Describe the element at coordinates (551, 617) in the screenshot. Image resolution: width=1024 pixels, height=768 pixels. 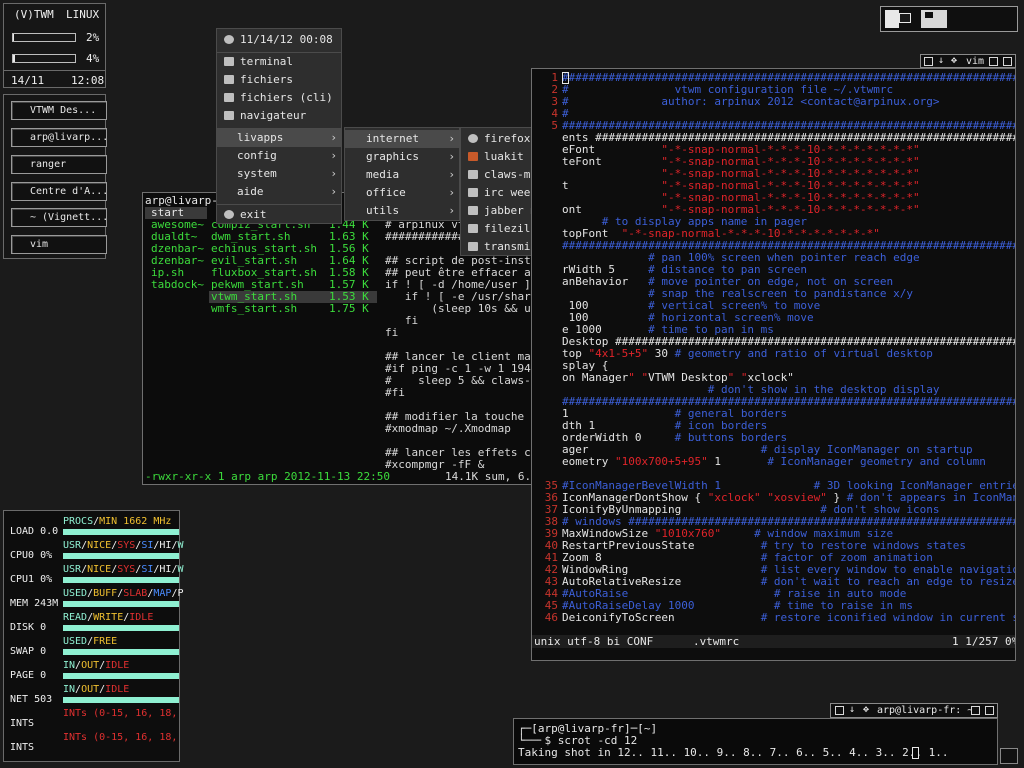
I see `vim-line-number: 46` at that location.